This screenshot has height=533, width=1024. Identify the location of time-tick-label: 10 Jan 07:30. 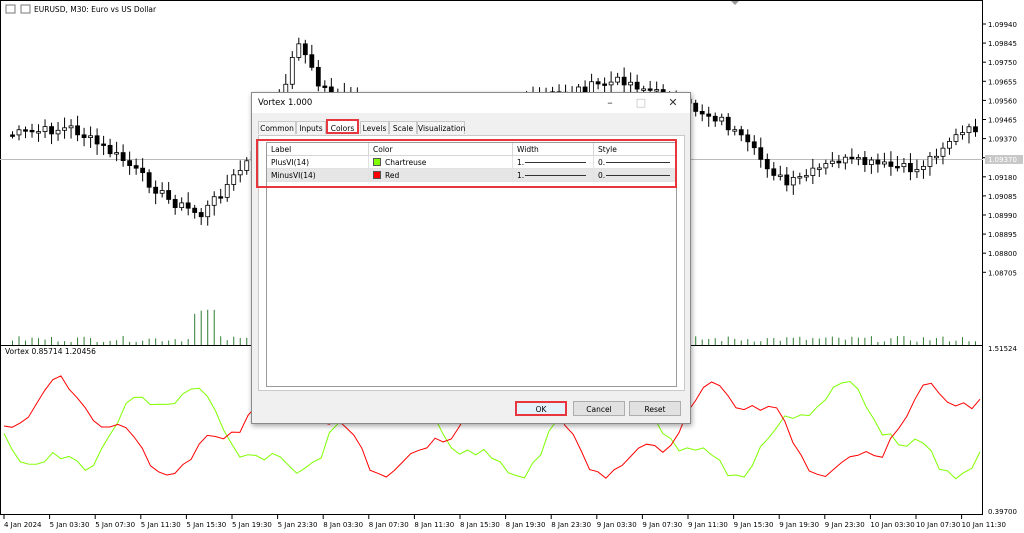
(938, 525).